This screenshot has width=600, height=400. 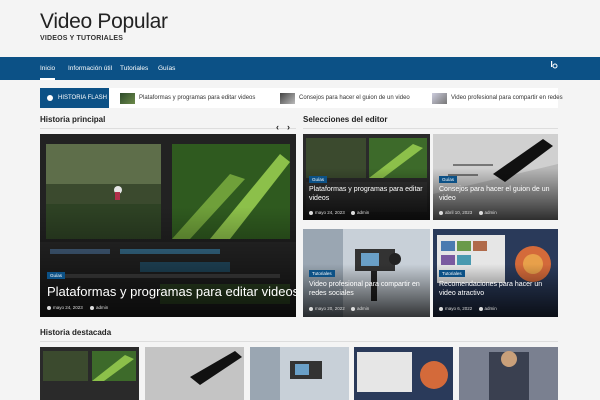 I want to click on post-date: mayo 20, 2022, so click(x=330, y=308).